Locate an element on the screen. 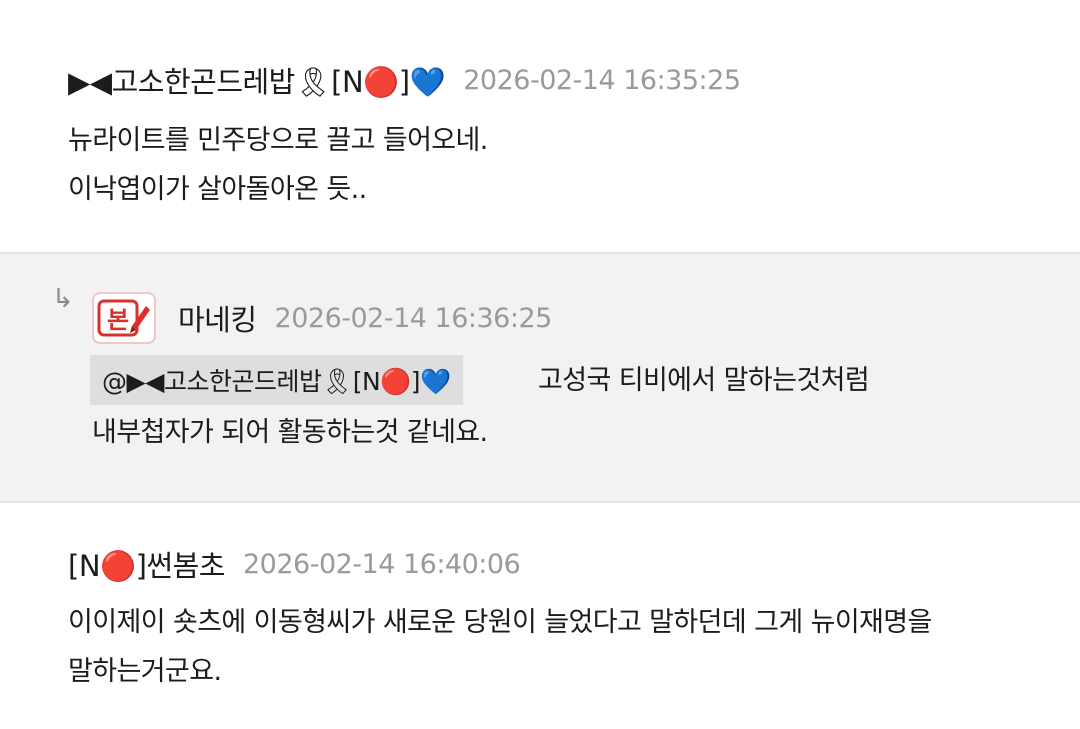 Image resolution: width=1080 pixels, height=729 pixels. avatar: 본 is located at coordinates (124, 318).